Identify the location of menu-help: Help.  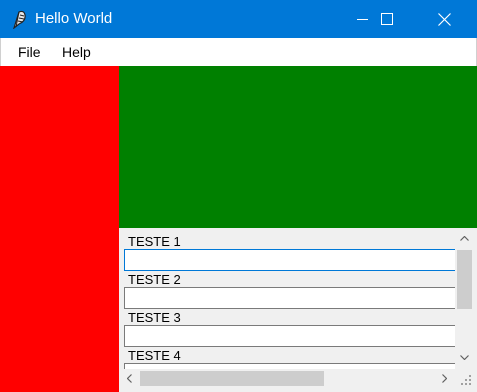
(76, 52).